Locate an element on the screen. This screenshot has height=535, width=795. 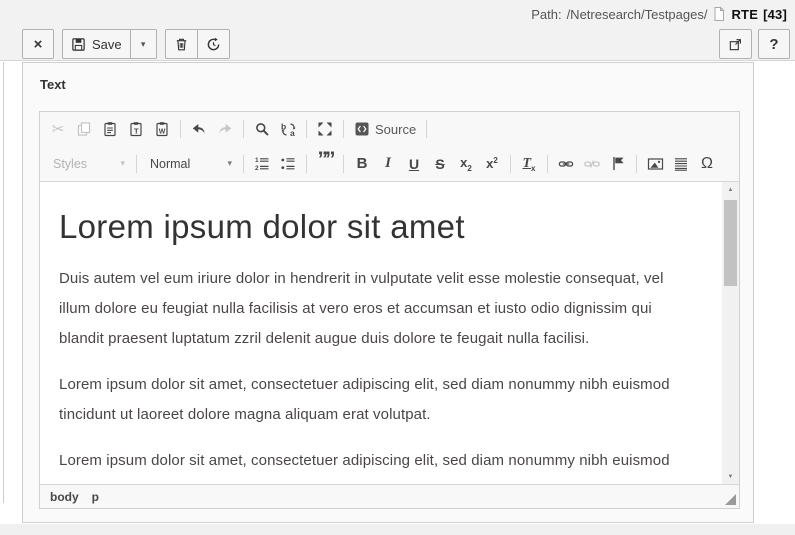
horizontal-line-button is located at coordinates (681, 164).